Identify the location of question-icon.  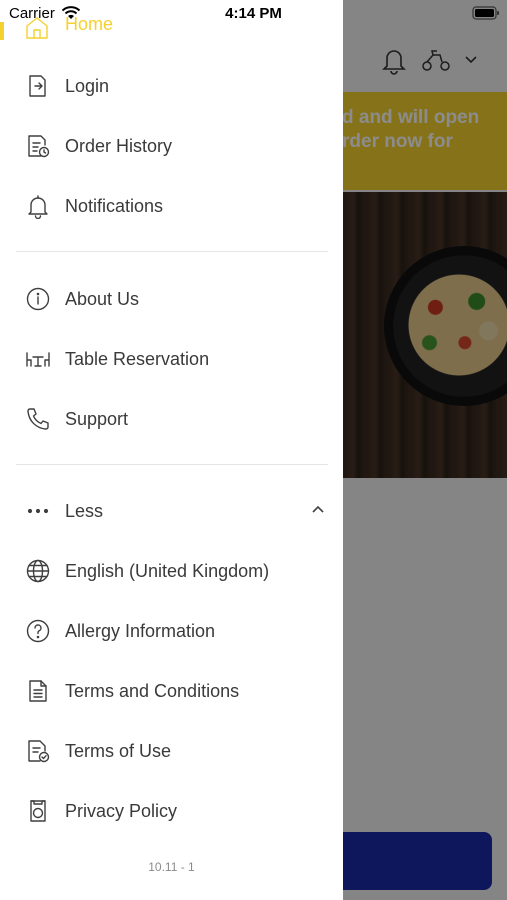
(38, 631).